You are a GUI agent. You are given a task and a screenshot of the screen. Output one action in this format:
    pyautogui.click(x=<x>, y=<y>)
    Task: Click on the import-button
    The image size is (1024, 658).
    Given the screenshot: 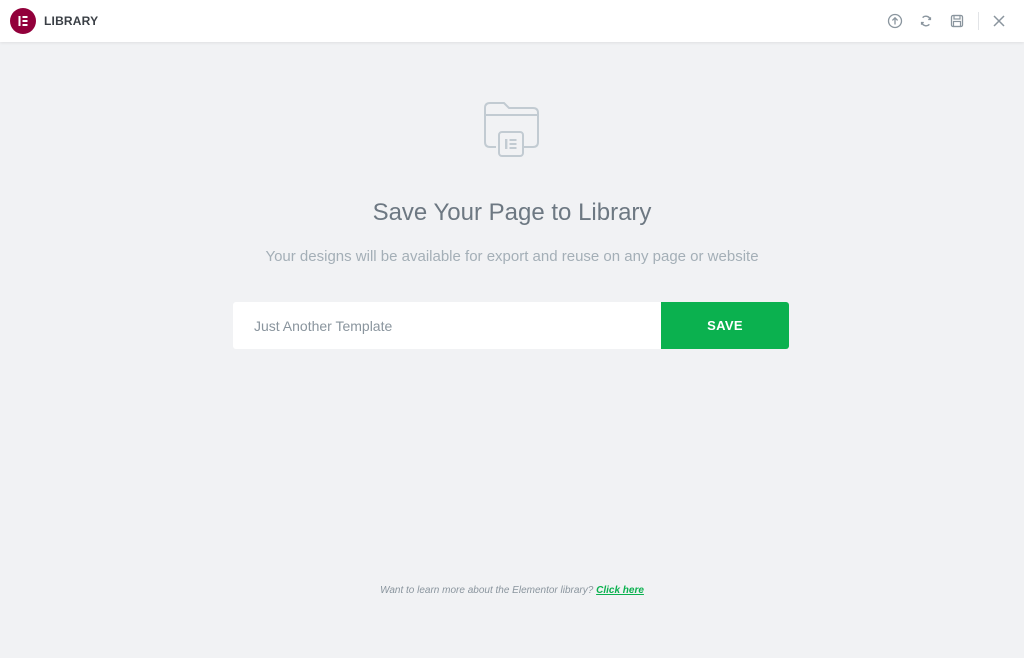 What is the action you would take?
    pyautogui.click(x=894, y=21)
    